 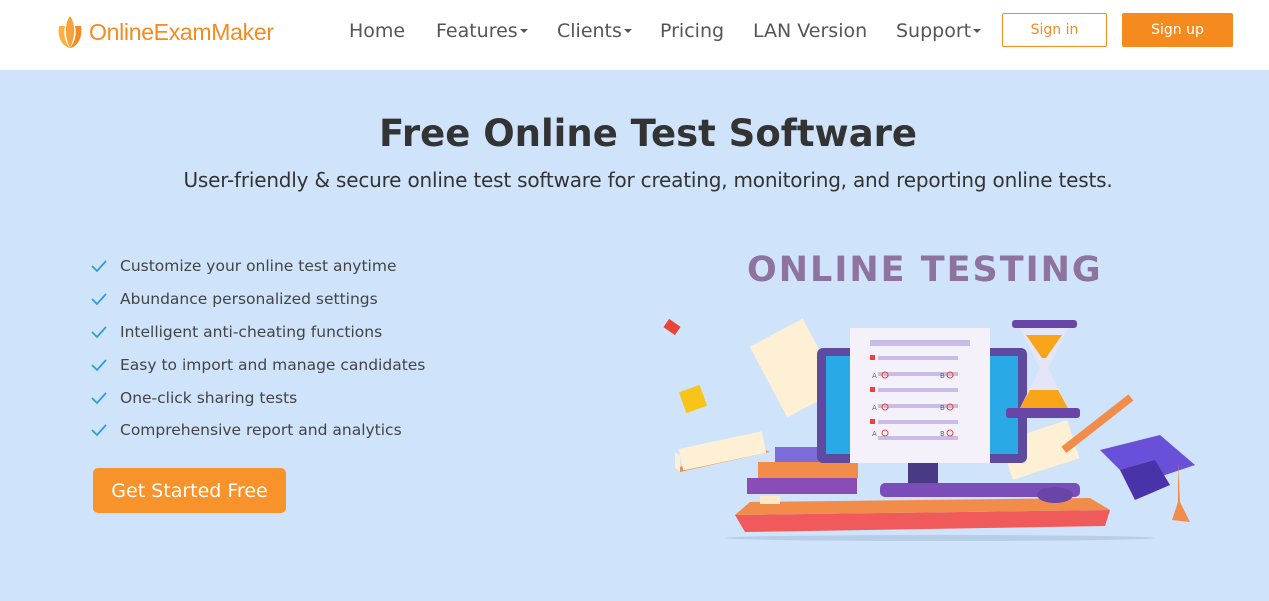 I want to click on feature-text: One-click sharing tests, so click(x=209, y=397).